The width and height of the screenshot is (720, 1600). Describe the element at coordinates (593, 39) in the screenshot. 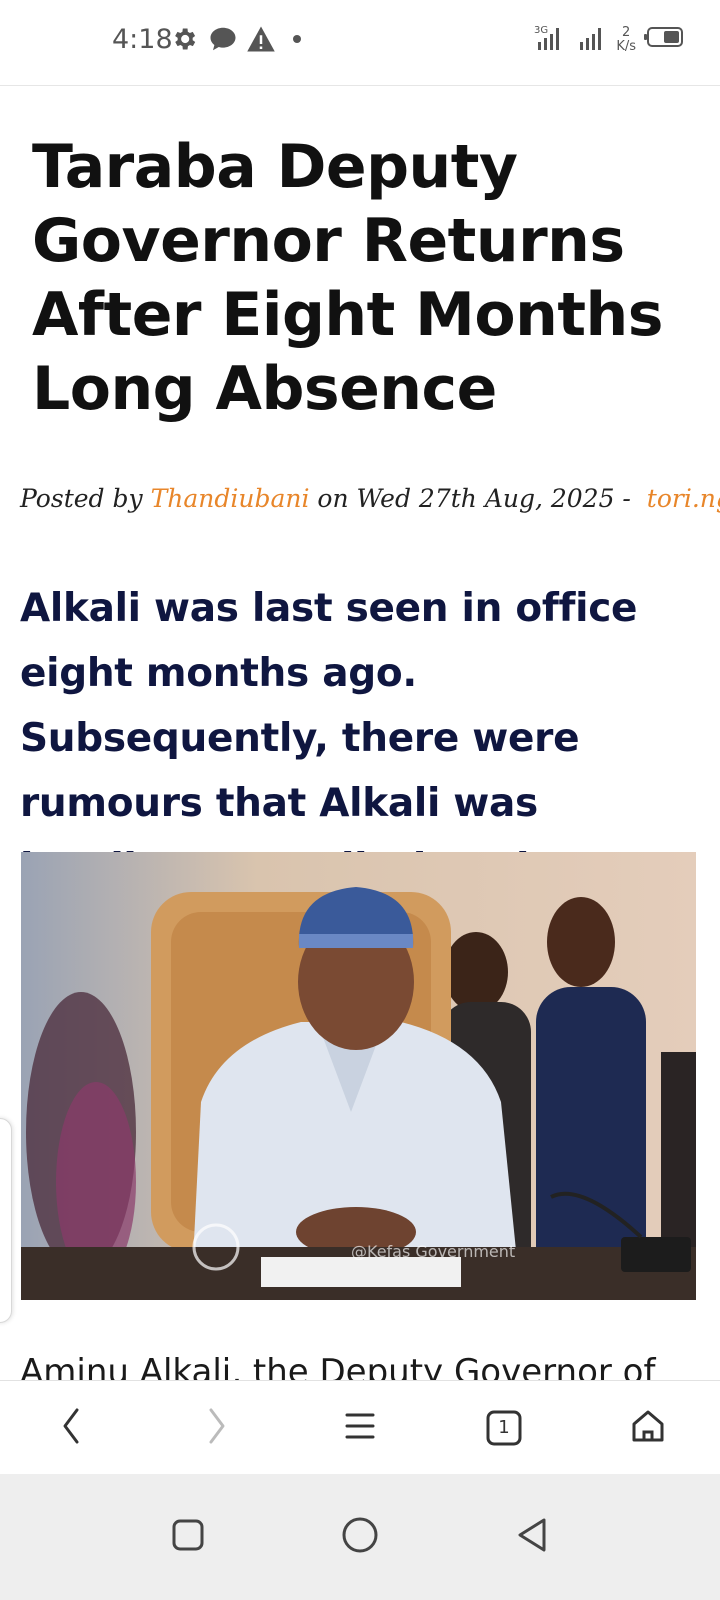

I see `signal-2-icon` at that location.